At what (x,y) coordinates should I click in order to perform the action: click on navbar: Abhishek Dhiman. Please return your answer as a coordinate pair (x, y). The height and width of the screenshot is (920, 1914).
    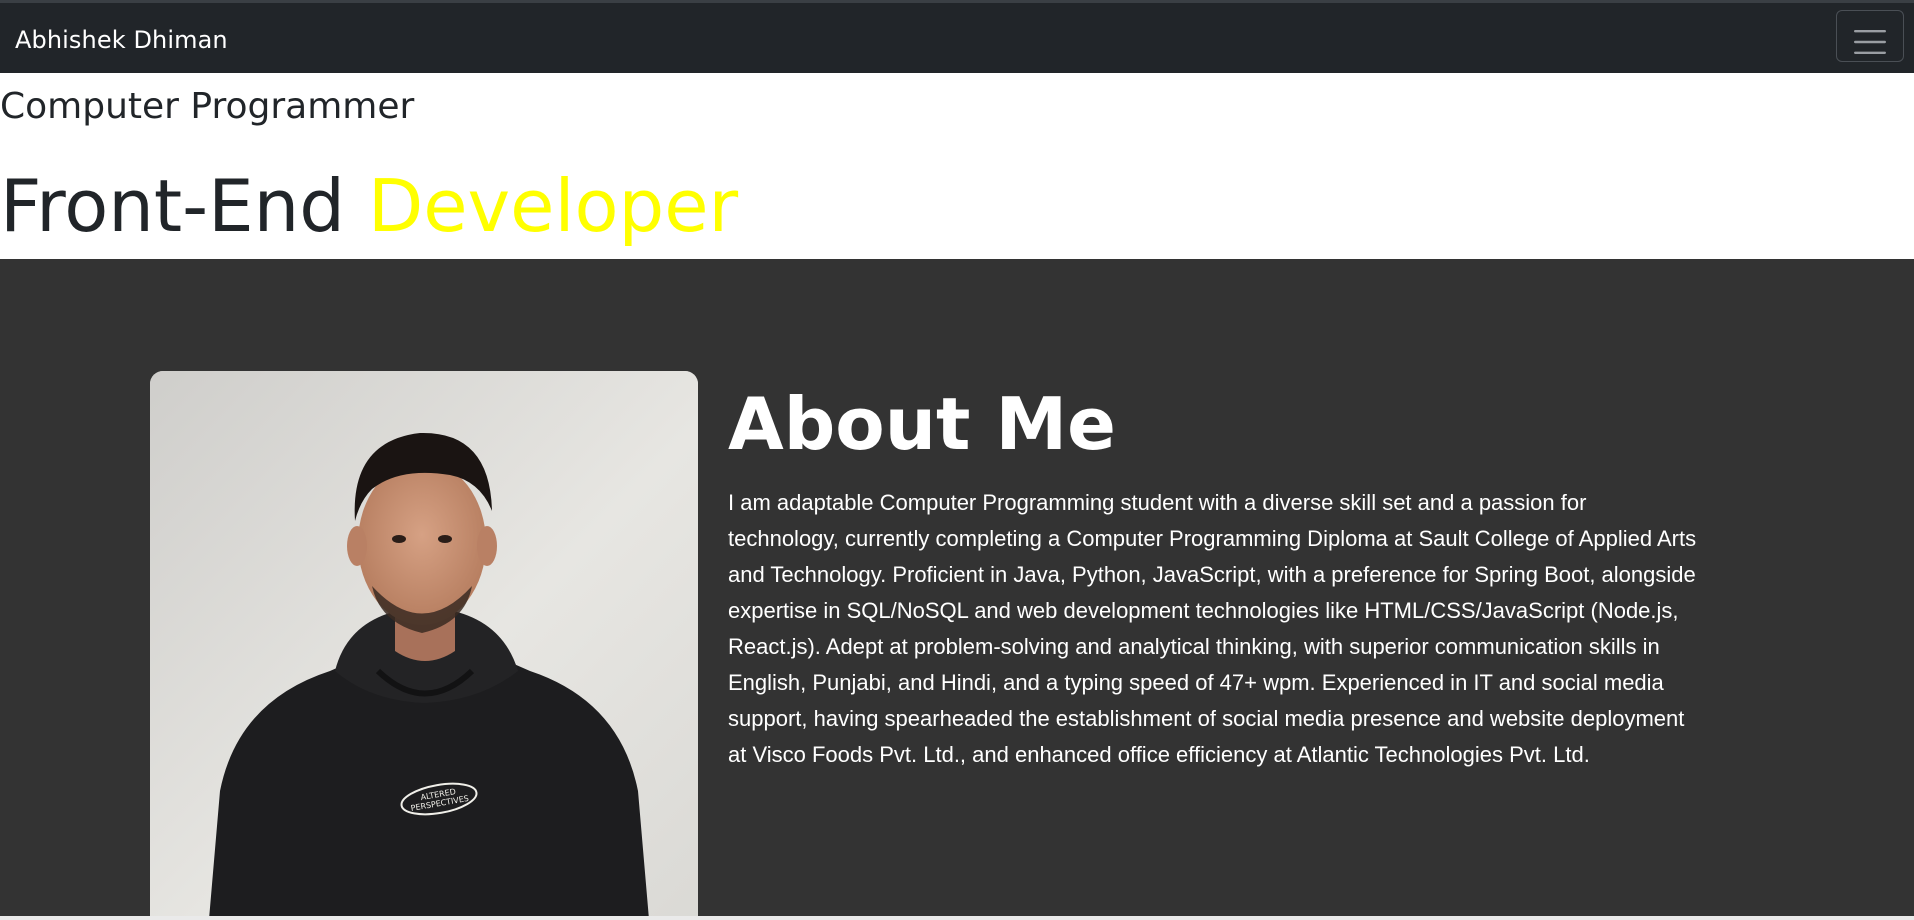
    Looking at the image, I should click on (957, 36).